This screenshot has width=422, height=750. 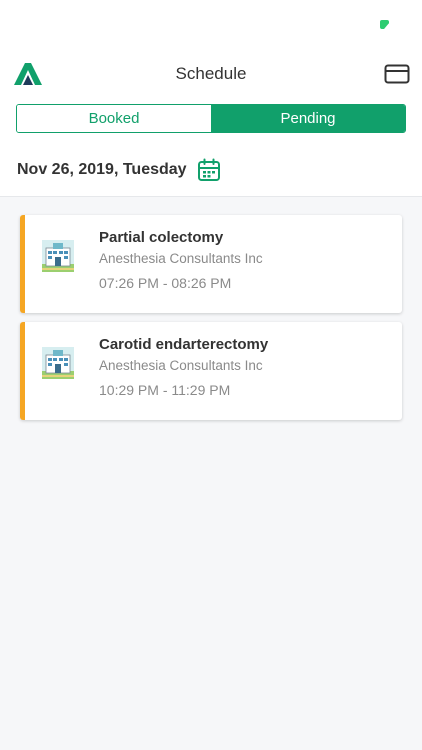 I want to click on date-selector: Nov 26, 2019, Tuesday, so click(x=119, y=170).